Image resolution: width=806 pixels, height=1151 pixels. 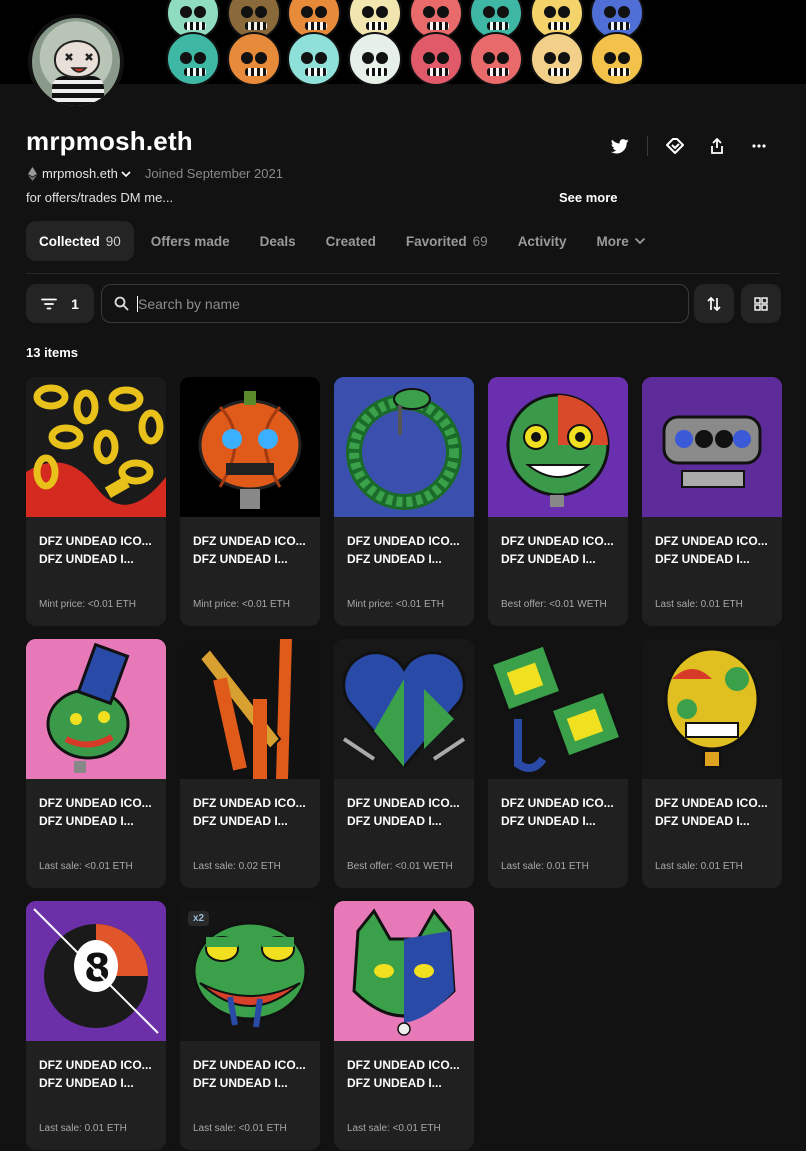 I want to click on nft-artwork: 8, so click(x=96, y=971).